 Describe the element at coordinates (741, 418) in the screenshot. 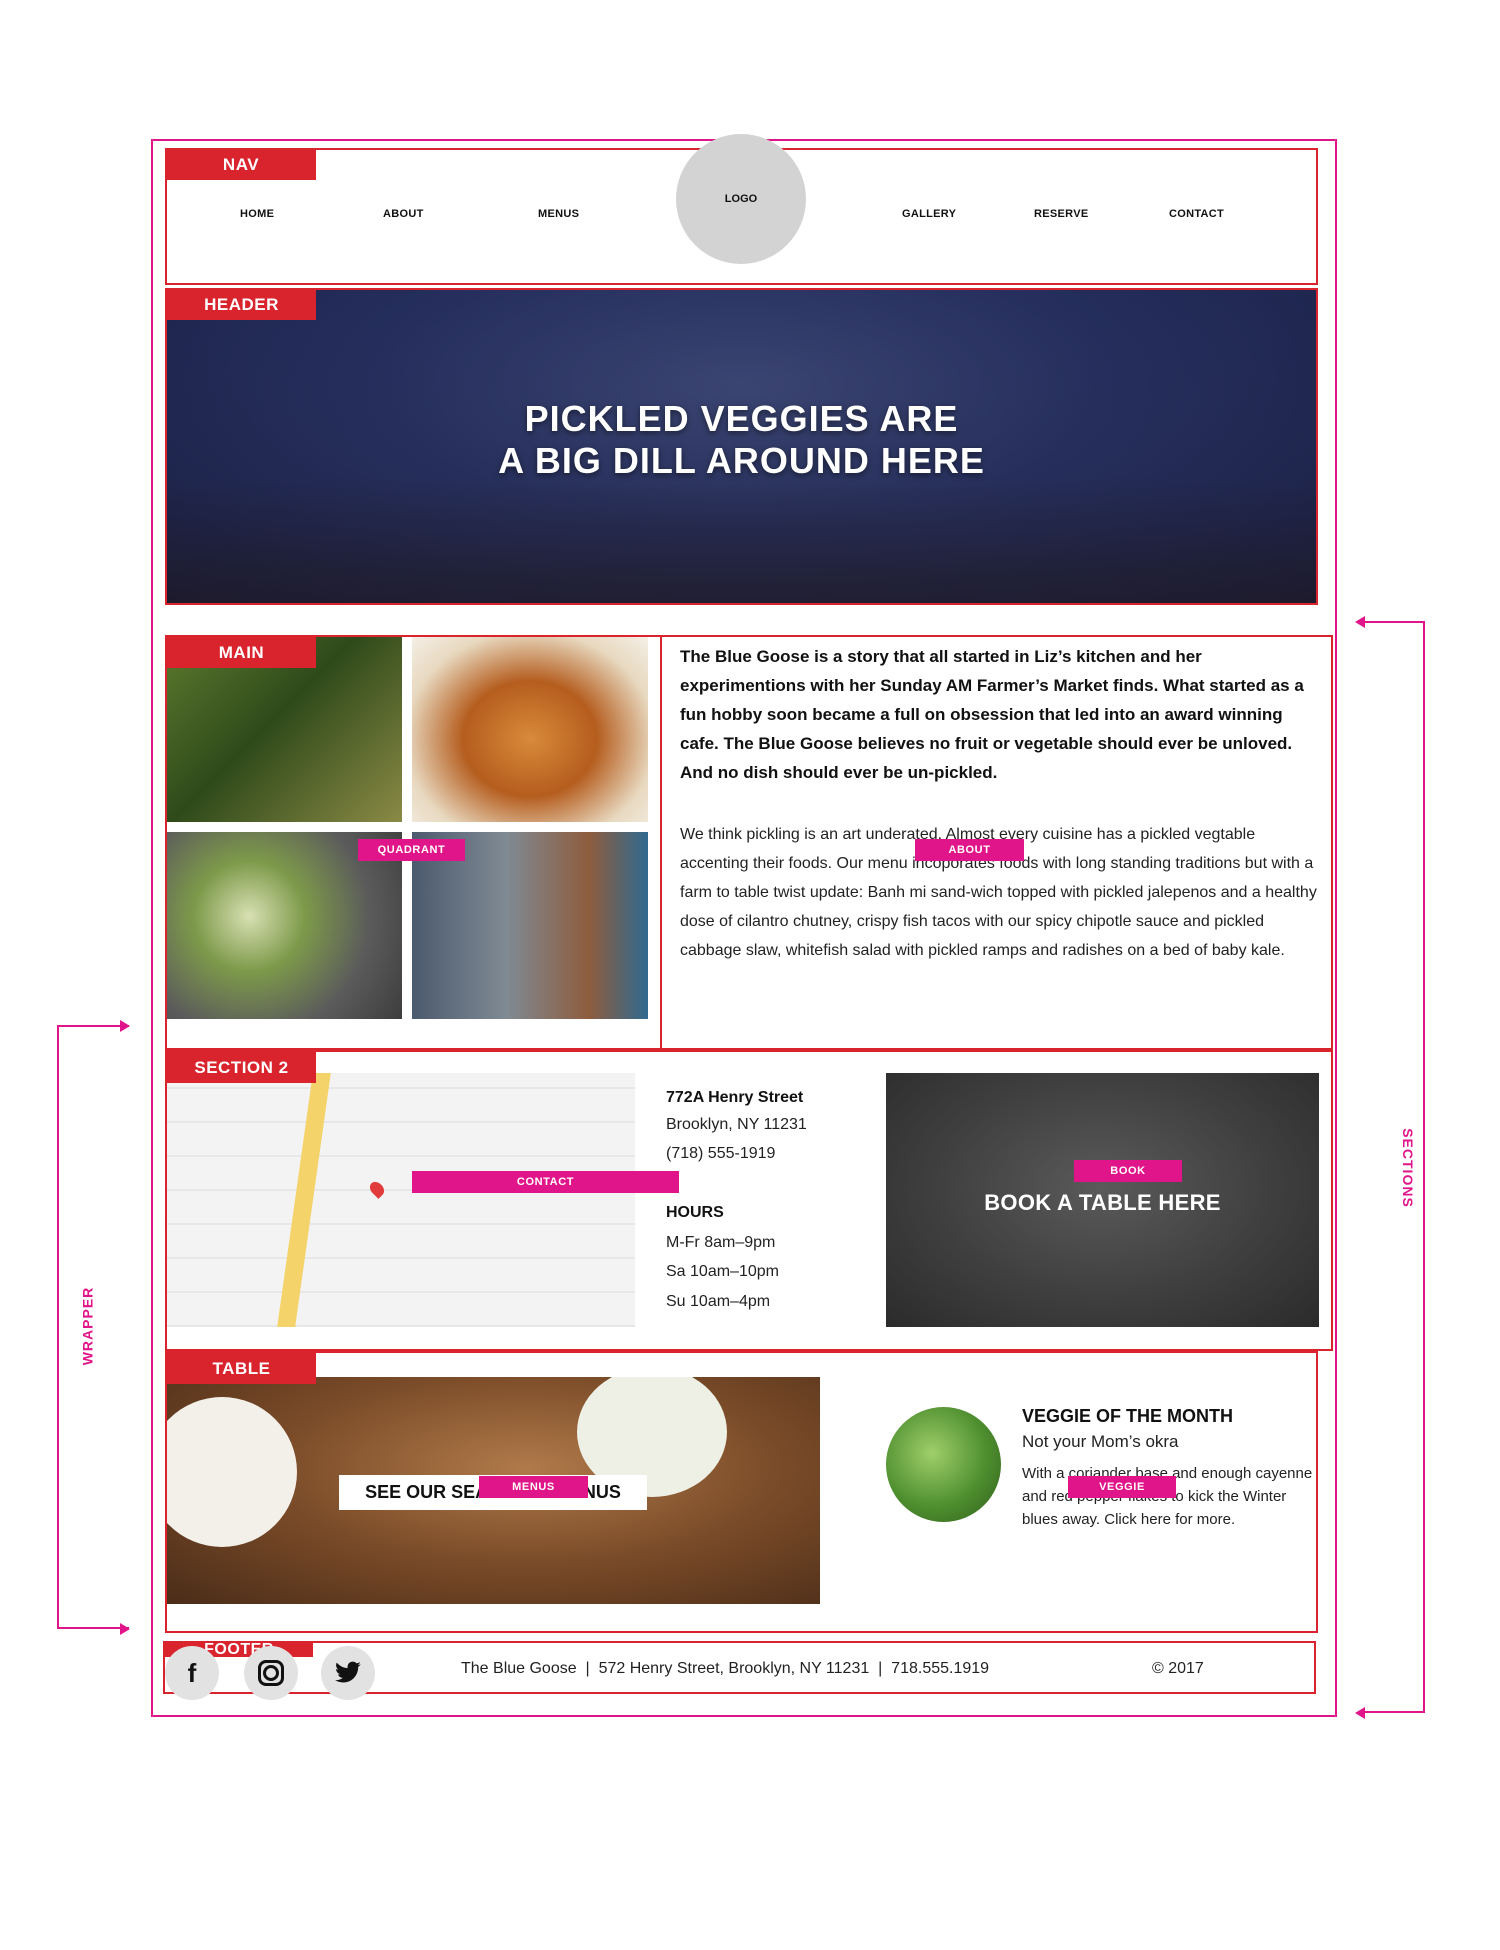

I see `hero-title-line1: PICKLED VEGGIES ARE` at that location.